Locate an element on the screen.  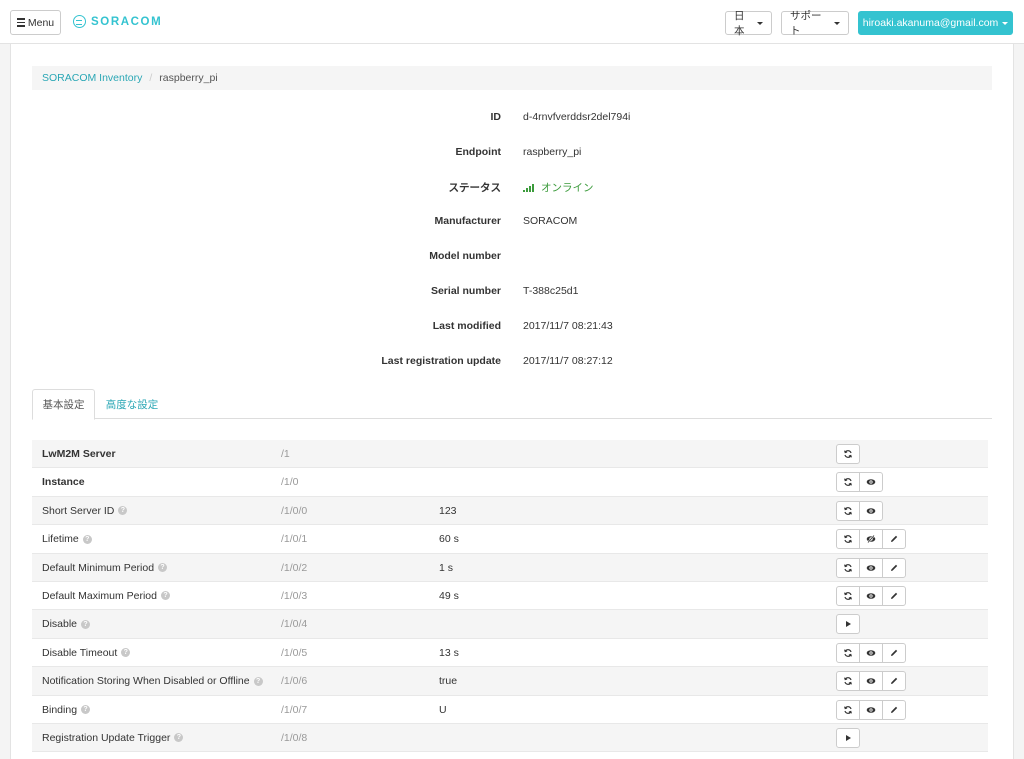
resource-name-text: Short Server ID is located at coordinates (78, 510).